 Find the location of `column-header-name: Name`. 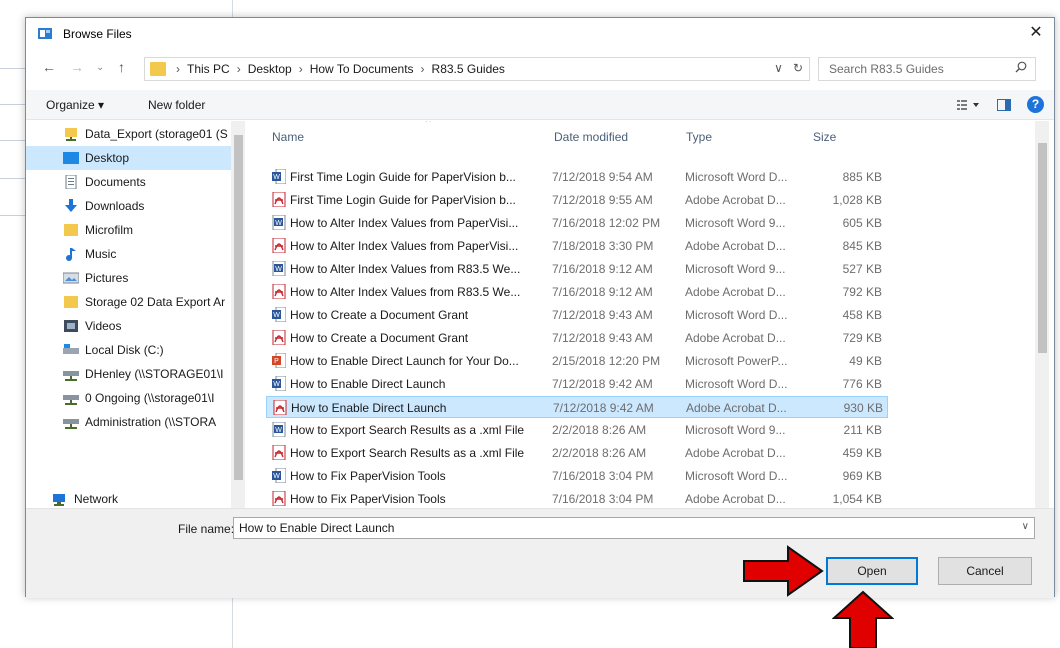

column-header-name: Name is located at coordinates (288, 137).